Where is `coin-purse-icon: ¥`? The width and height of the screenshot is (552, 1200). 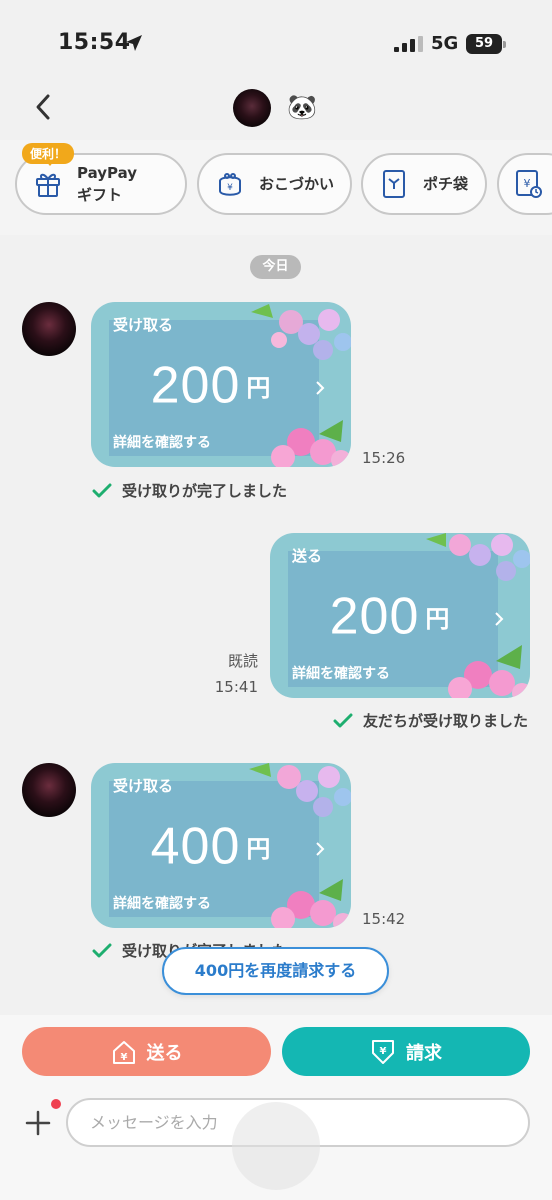
coin-purse-icon: ¥ is located at coordinates (230, 184).